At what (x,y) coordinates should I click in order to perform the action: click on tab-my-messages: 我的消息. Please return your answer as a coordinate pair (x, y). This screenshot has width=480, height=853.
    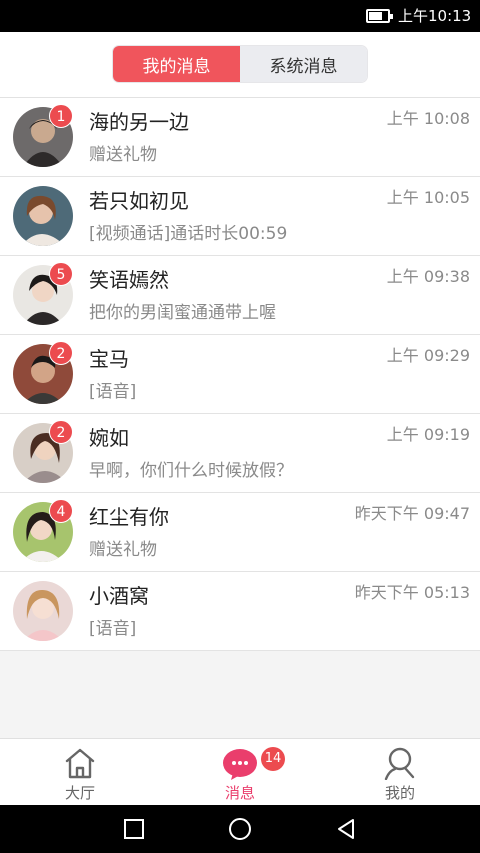
    Looking at the image, I should click on (176, 64).